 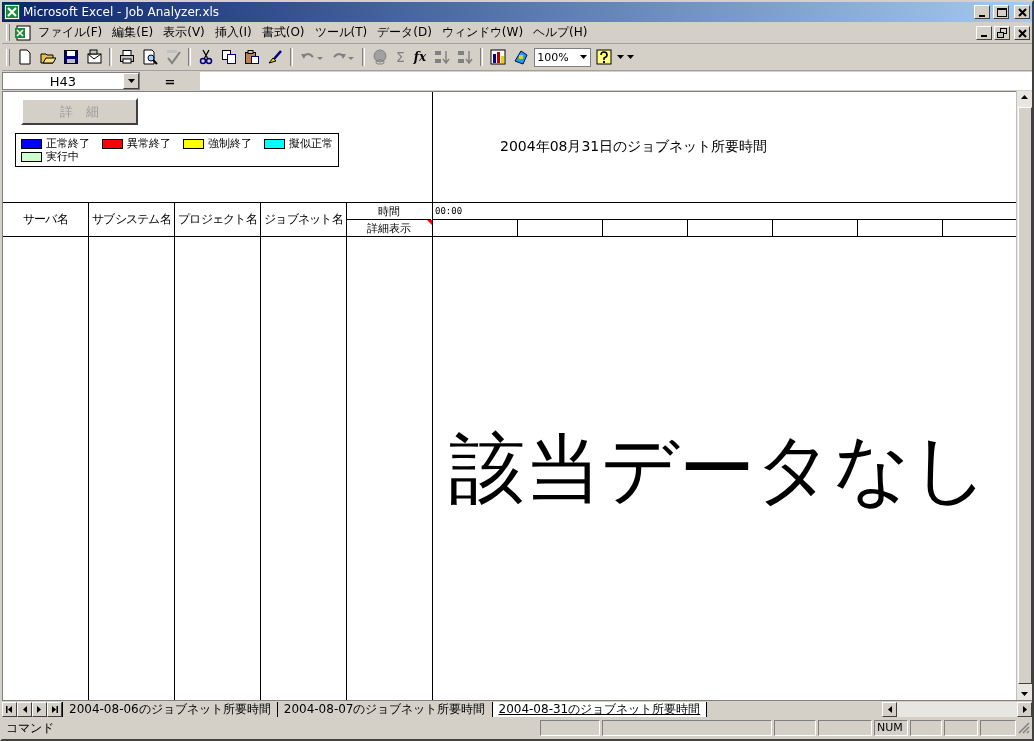 I want to click on document-minimize-button, so click(x=984, y=32).